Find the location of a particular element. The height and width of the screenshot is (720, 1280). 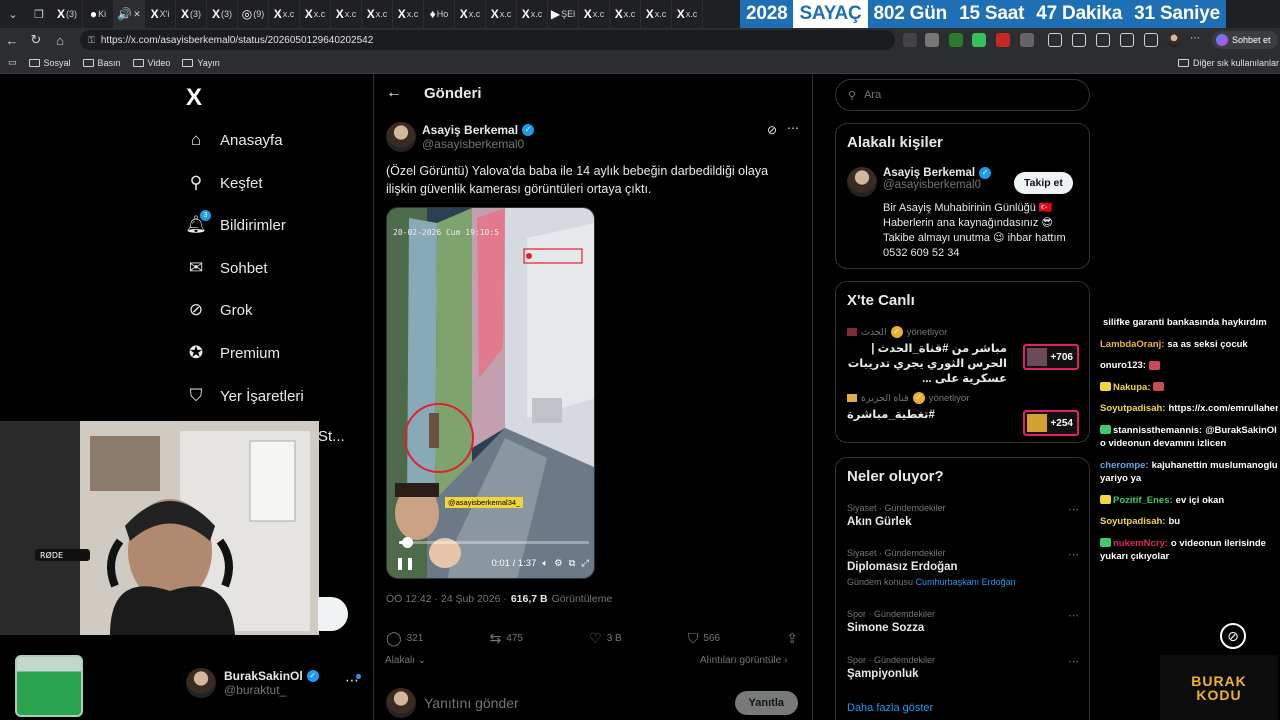

browser-tab: ♦ Ho is located at coordinates (439, 14).